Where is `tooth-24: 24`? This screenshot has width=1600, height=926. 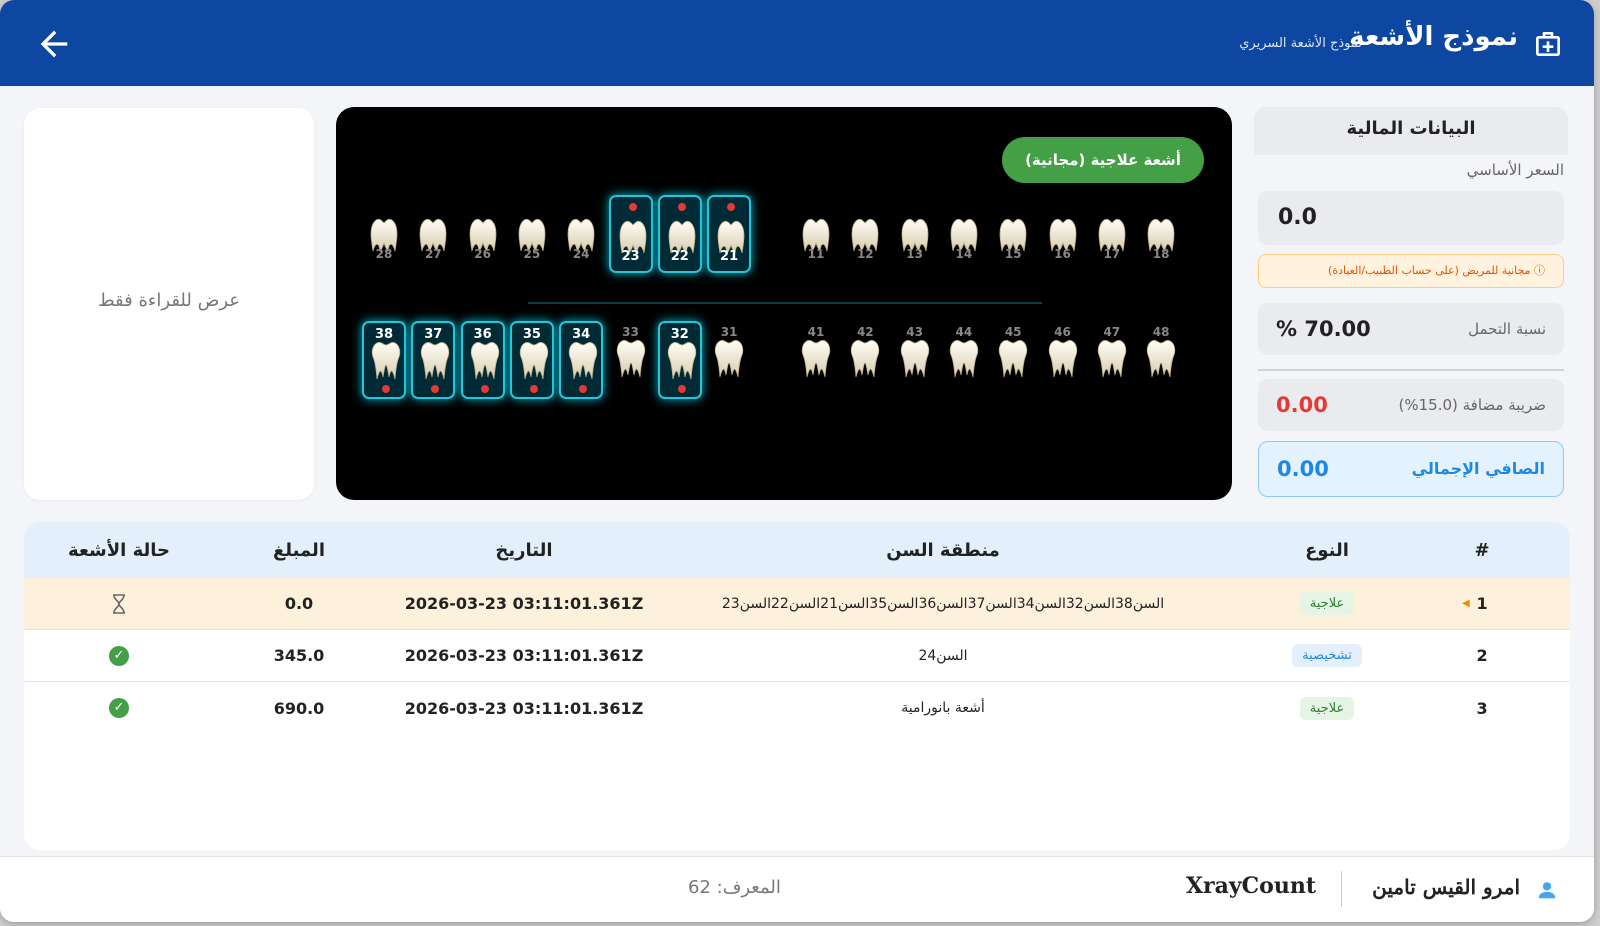 tooth-24: 24 is located at coordinates (581, 234).